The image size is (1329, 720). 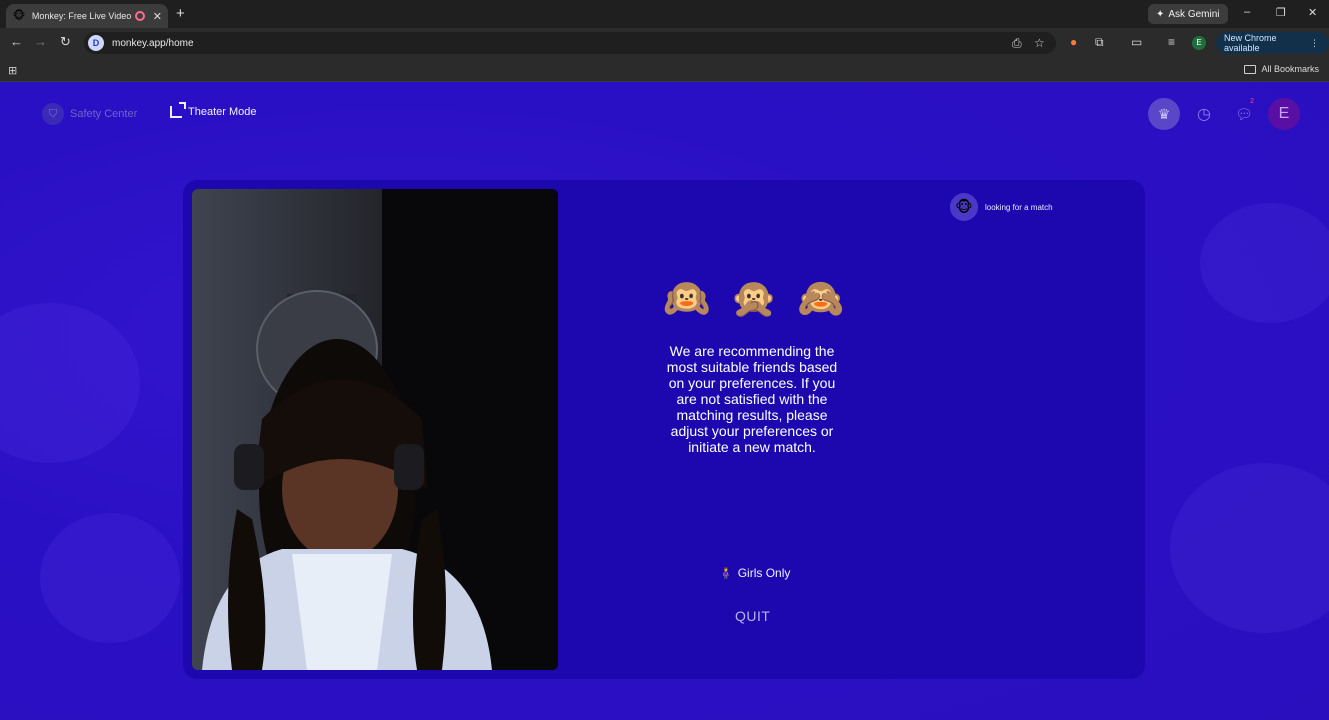 I want to click on puzzle-icon: ⧉, so click(x=1099, y=42).